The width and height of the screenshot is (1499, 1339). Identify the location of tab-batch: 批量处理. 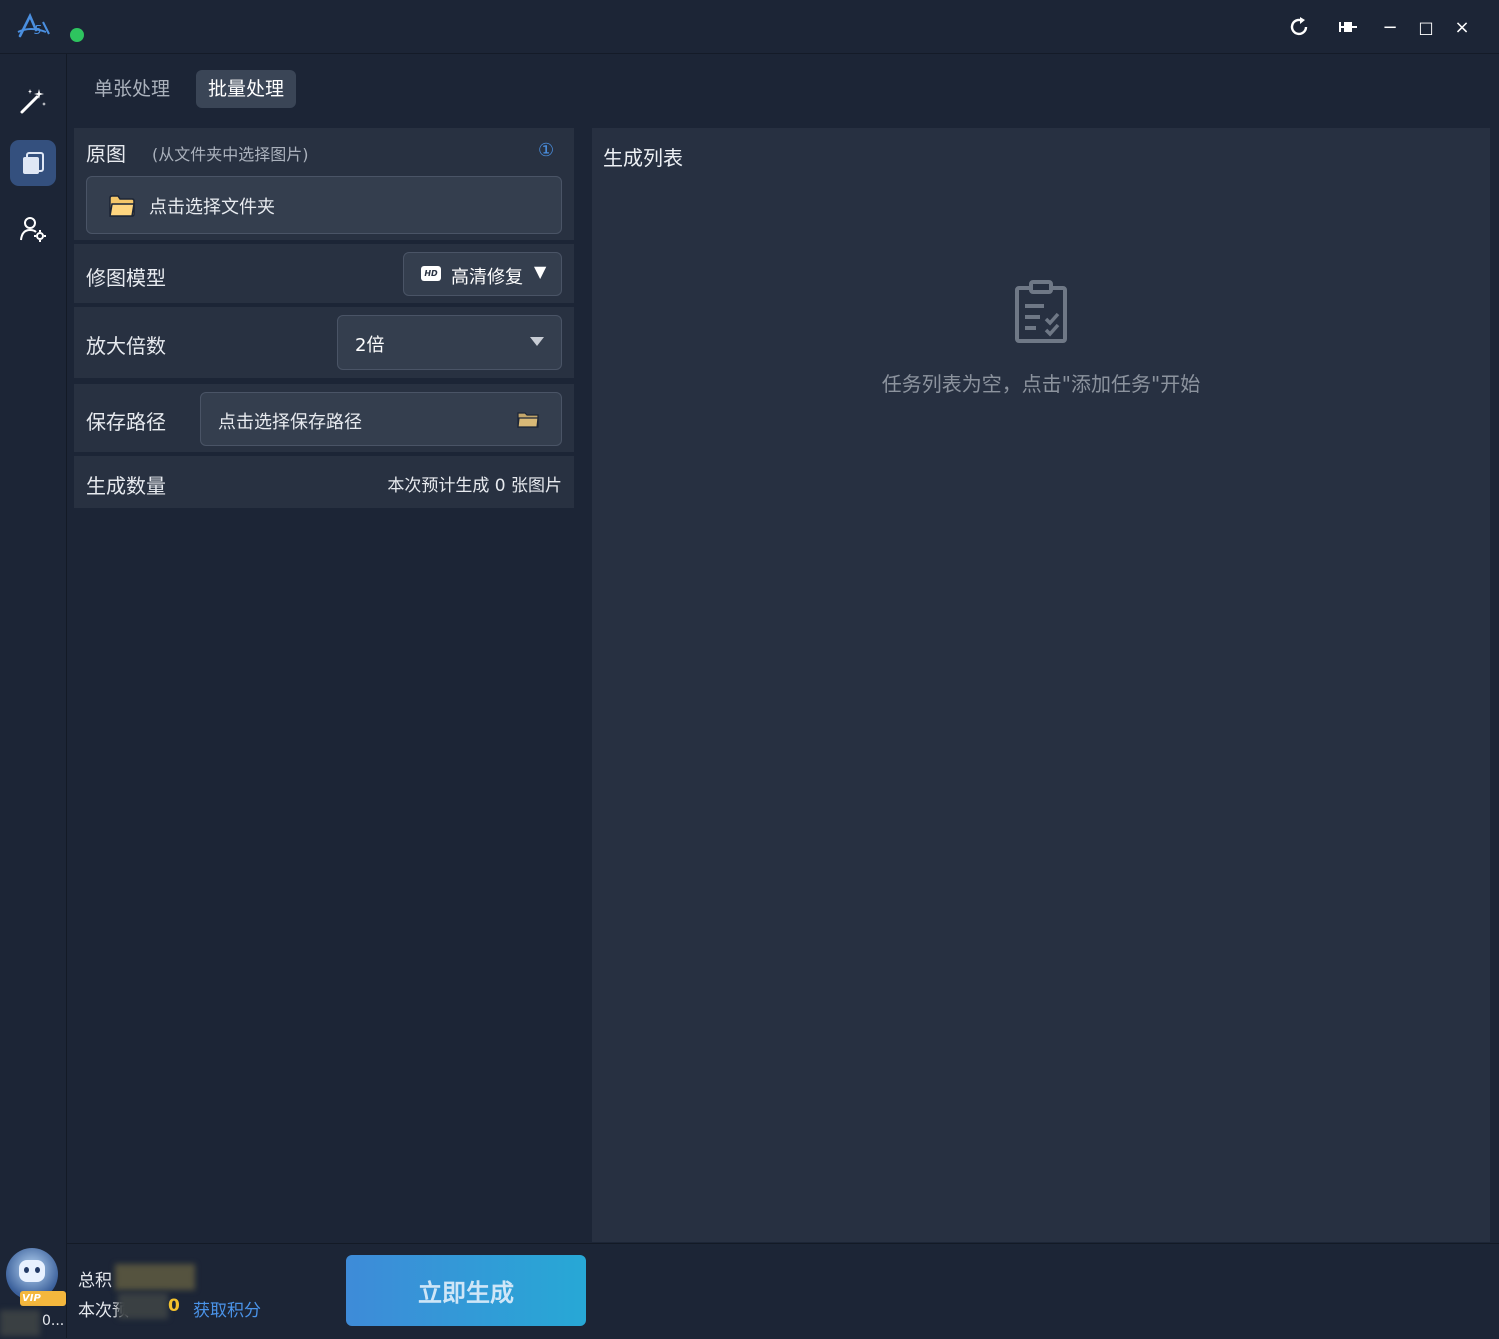
(246, 89).